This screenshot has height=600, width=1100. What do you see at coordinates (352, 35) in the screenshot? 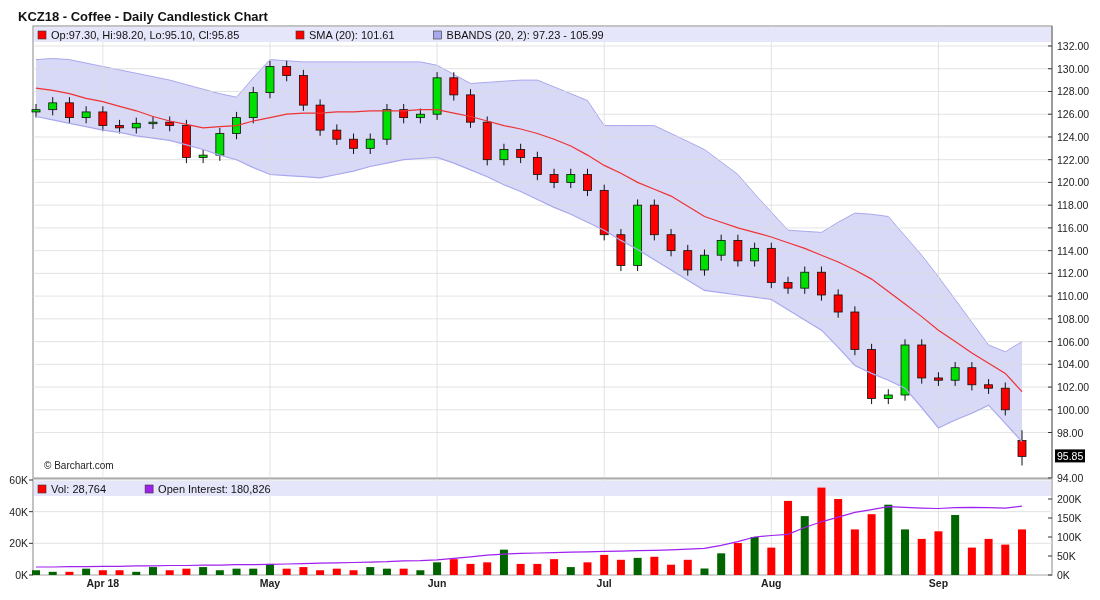
I see `legend-label: SMA (20): 101.61` at bounding box center [352, 35].